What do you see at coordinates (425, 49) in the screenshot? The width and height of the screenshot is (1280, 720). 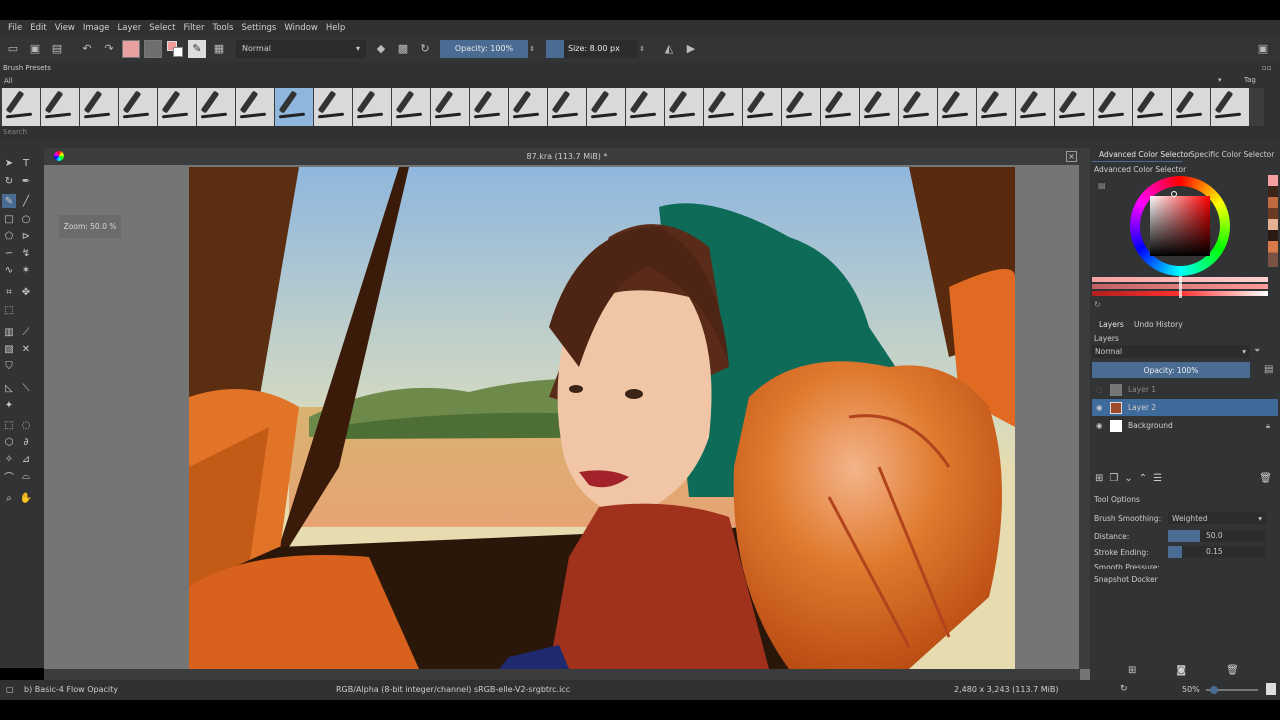 I see `reload-preset-icon: ↻` at bounding box center [425, 49].